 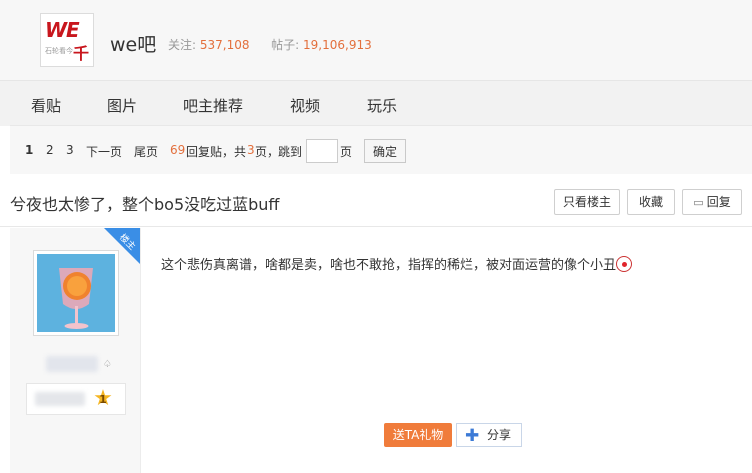 I want to click on forum-nav-tabs: 看贴 图片 吧主推荐 视频 玩乐, so click(x=376, y=103).